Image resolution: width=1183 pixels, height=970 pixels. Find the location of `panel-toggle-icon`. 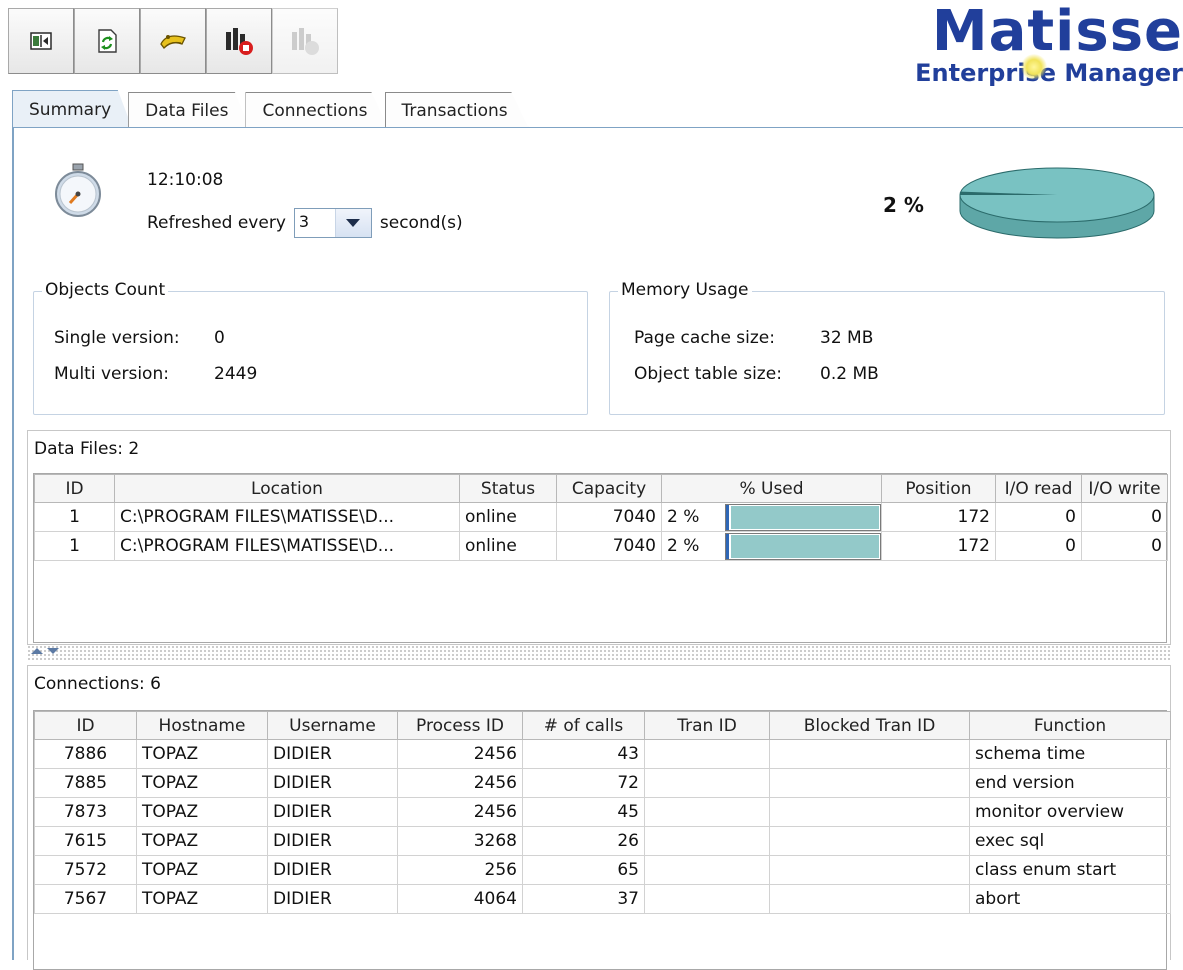

panel-toggle-icon is located at coordinates (41, 41).